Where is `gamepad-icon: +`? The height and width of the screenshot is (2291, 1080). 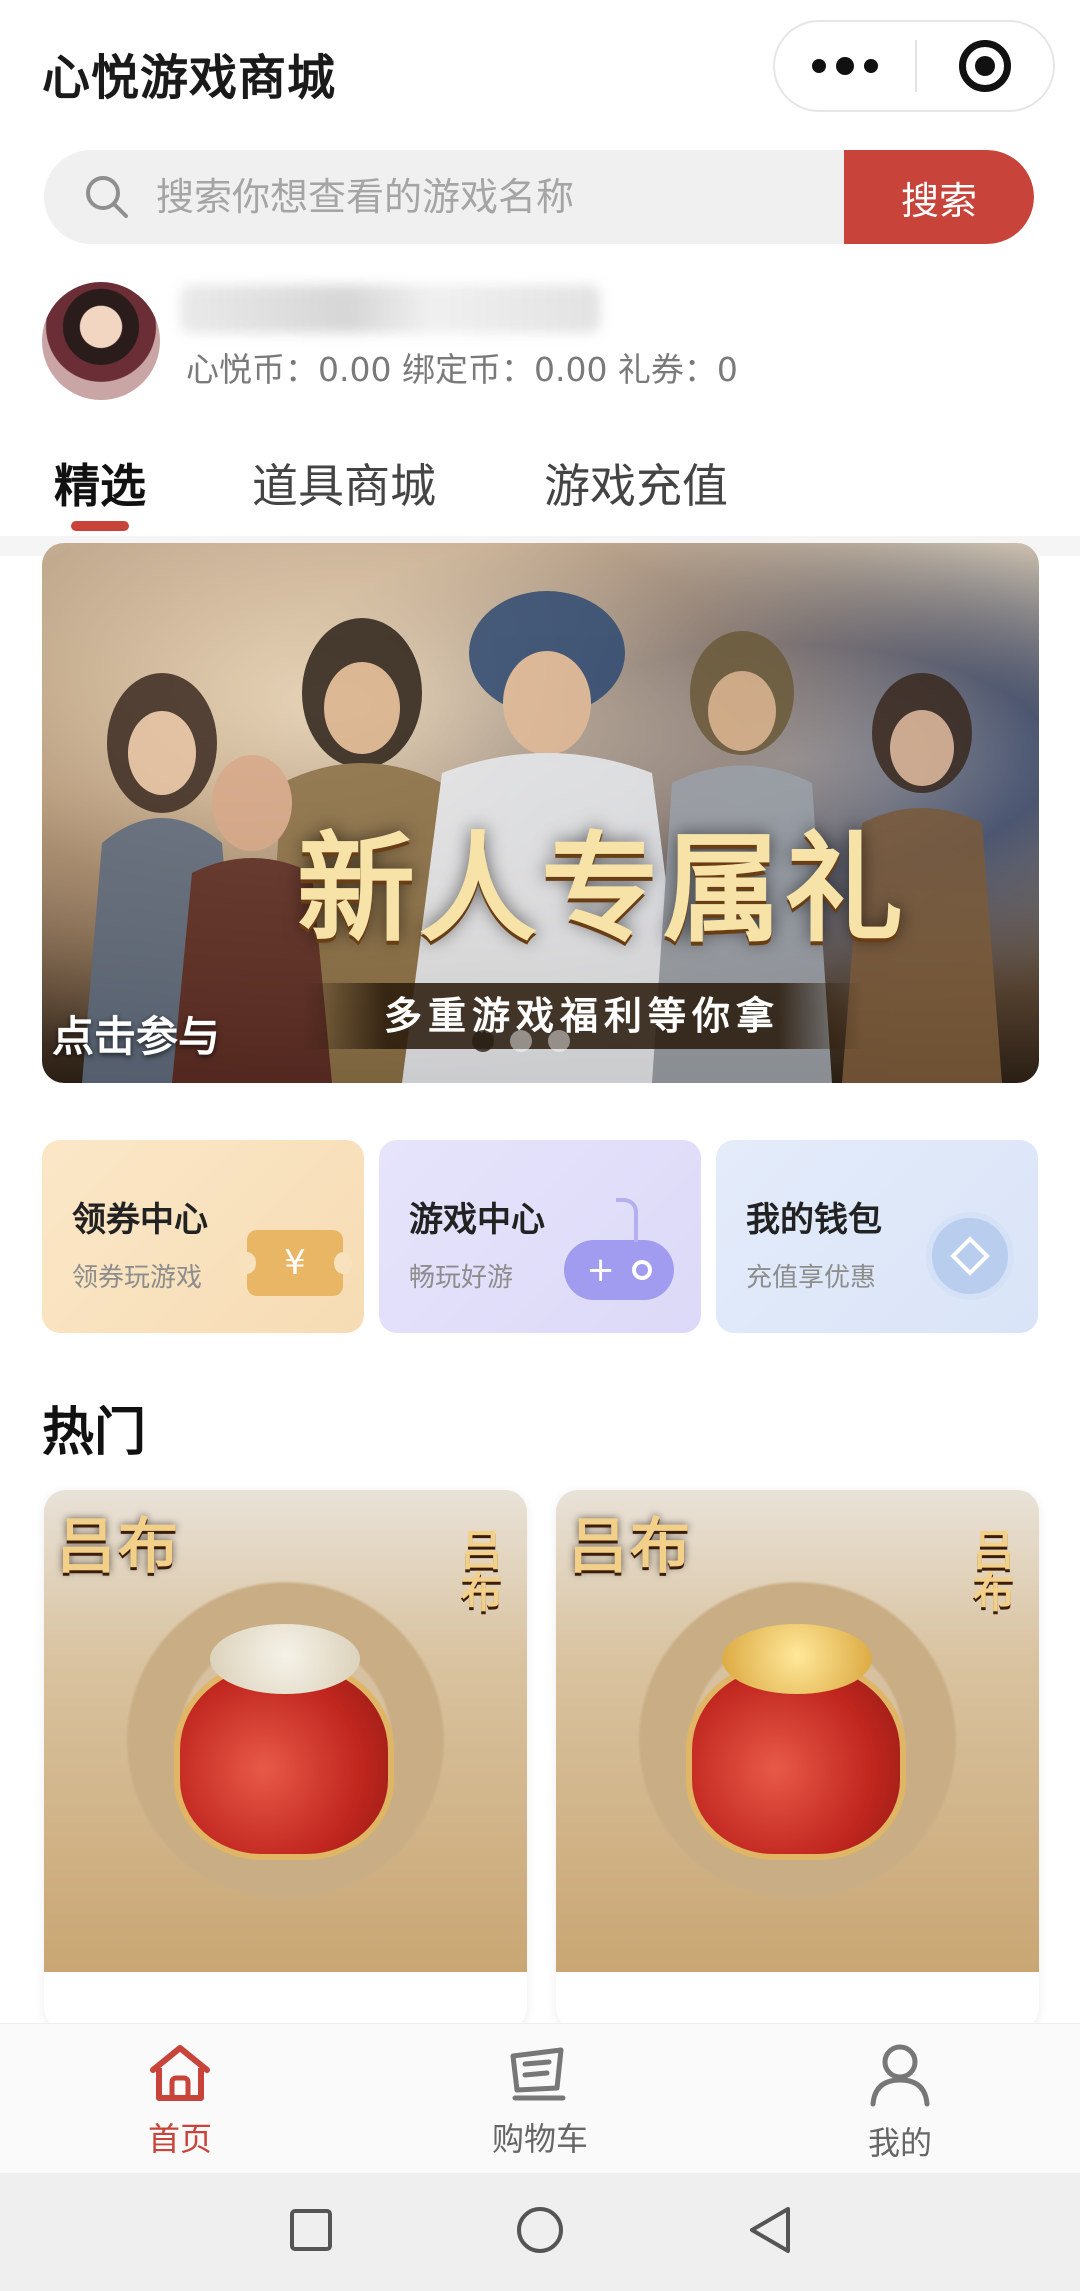
gamepad-icon: + is located at coordinates (619, 1249).